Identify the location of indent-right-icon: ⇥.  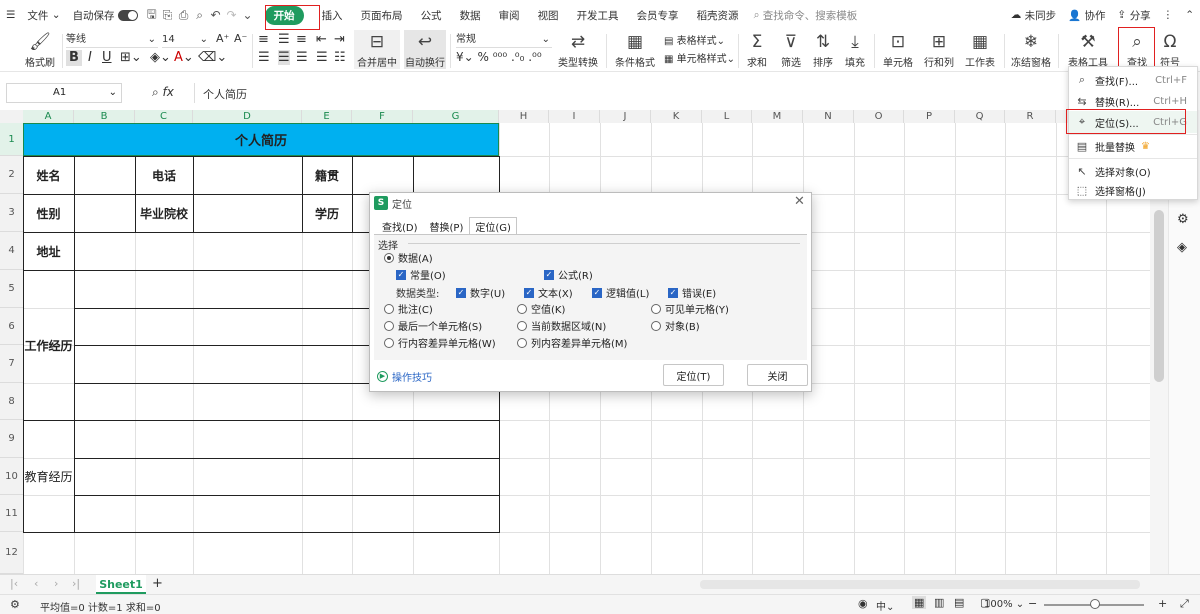
(339, 39).